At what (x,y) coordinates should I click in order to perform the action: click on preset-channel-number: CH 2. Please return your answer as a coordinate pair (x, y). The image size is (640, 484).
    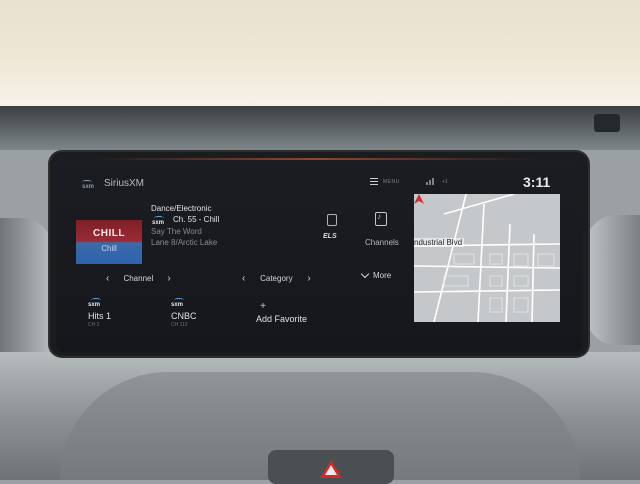
    Looking at the image, I should click on (94, 325).